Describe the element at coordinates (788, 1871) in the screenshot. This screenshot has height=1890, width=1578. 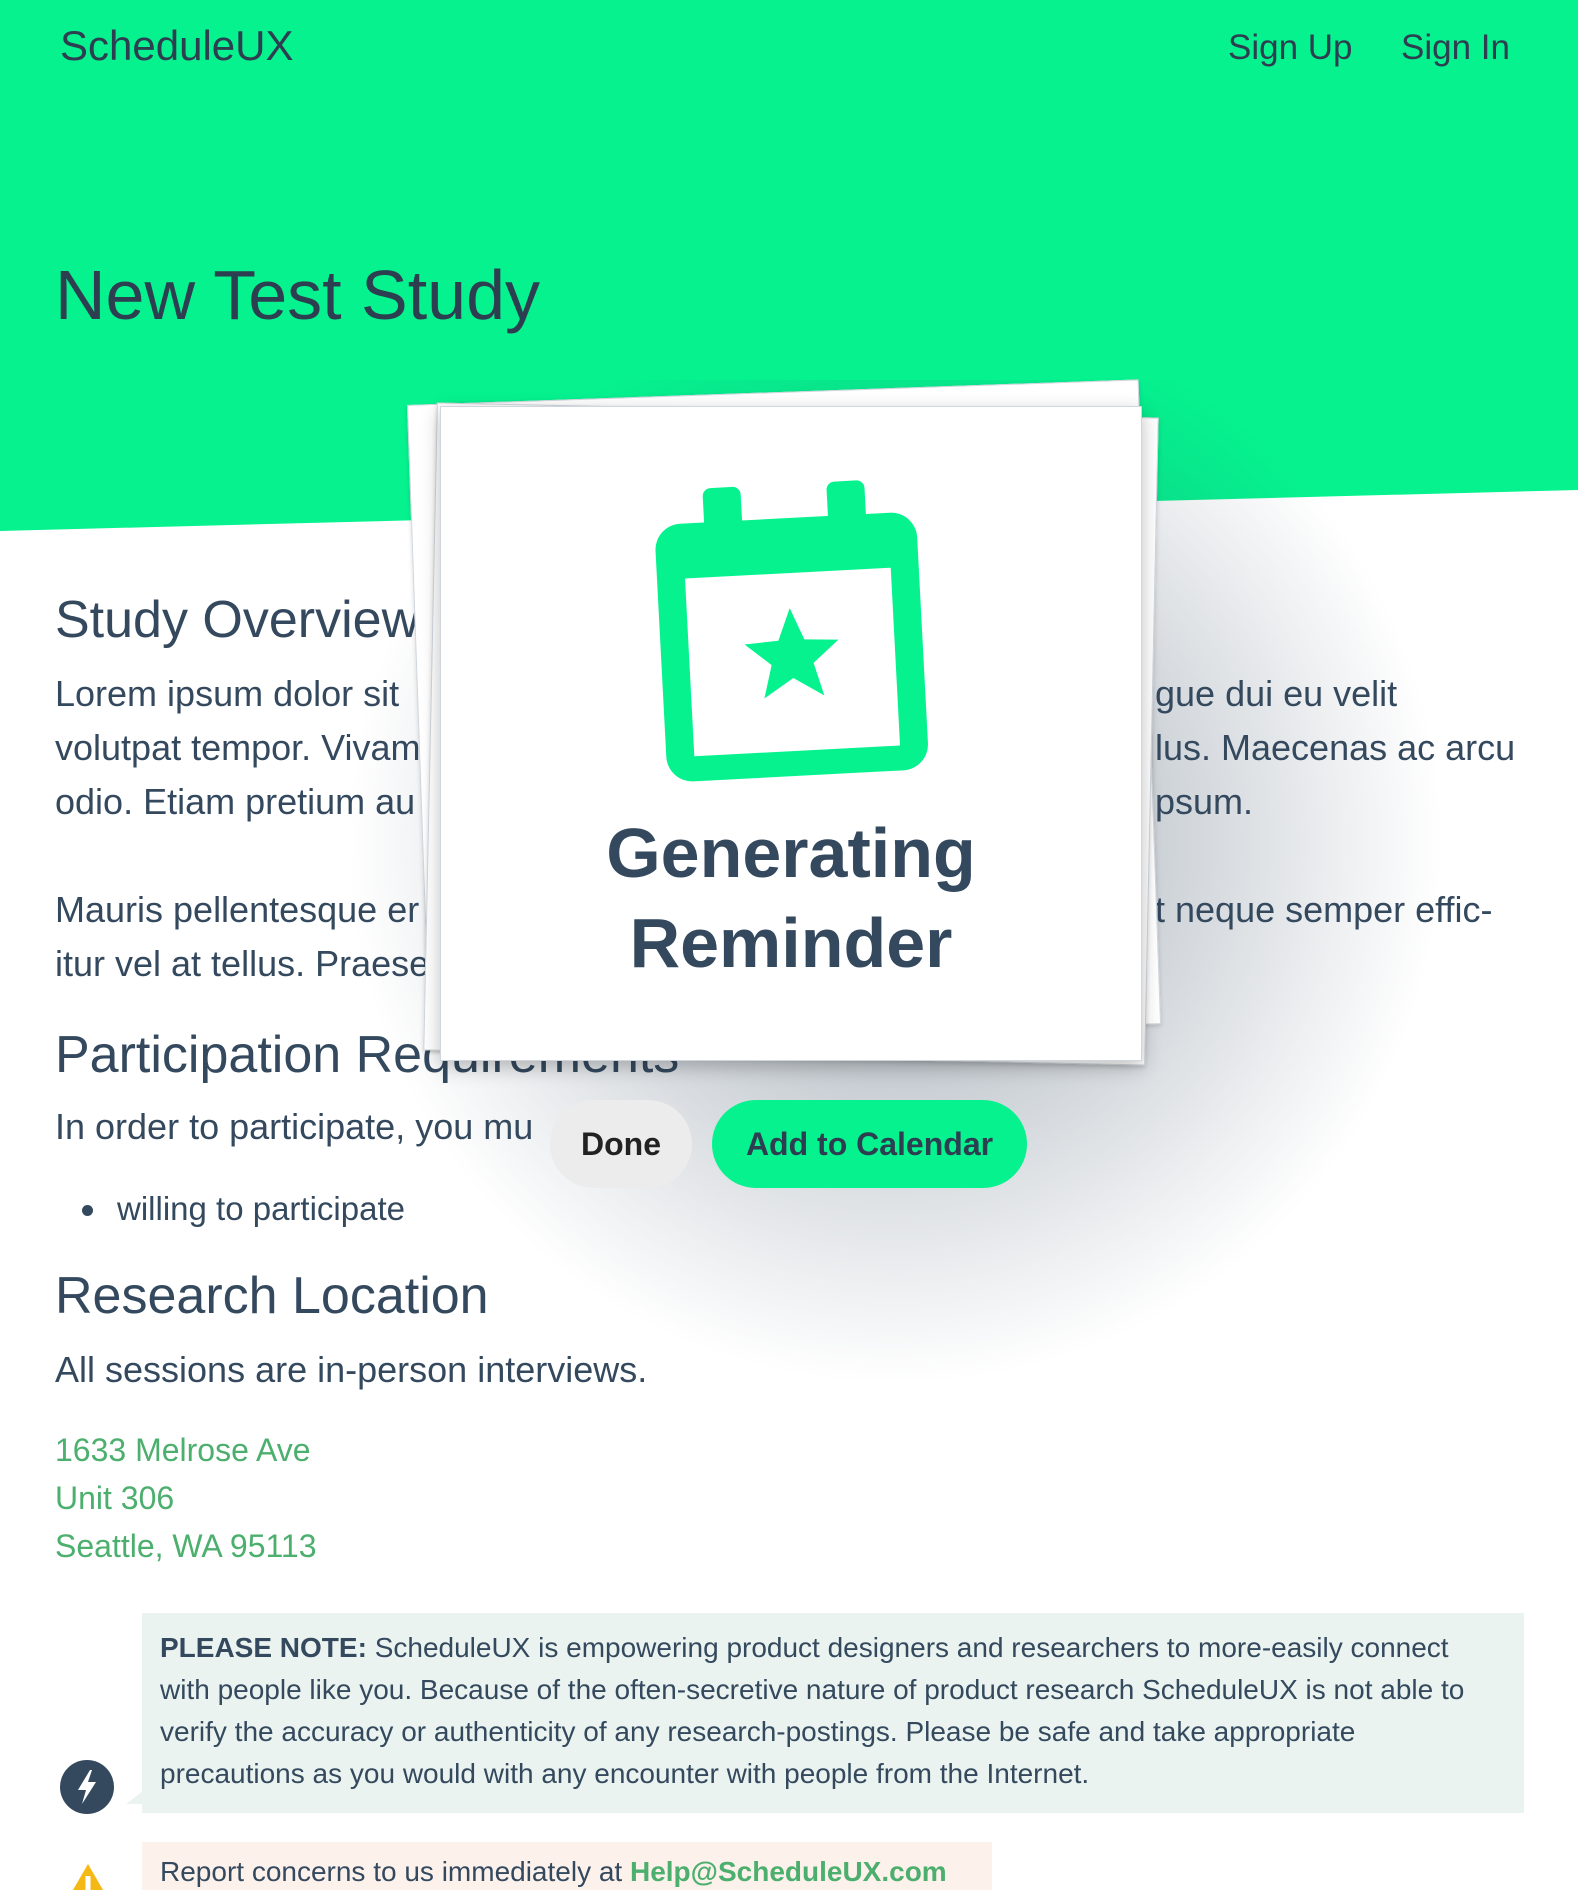
I see `help-email-link: Help@ScheduleUX.com` at that location.